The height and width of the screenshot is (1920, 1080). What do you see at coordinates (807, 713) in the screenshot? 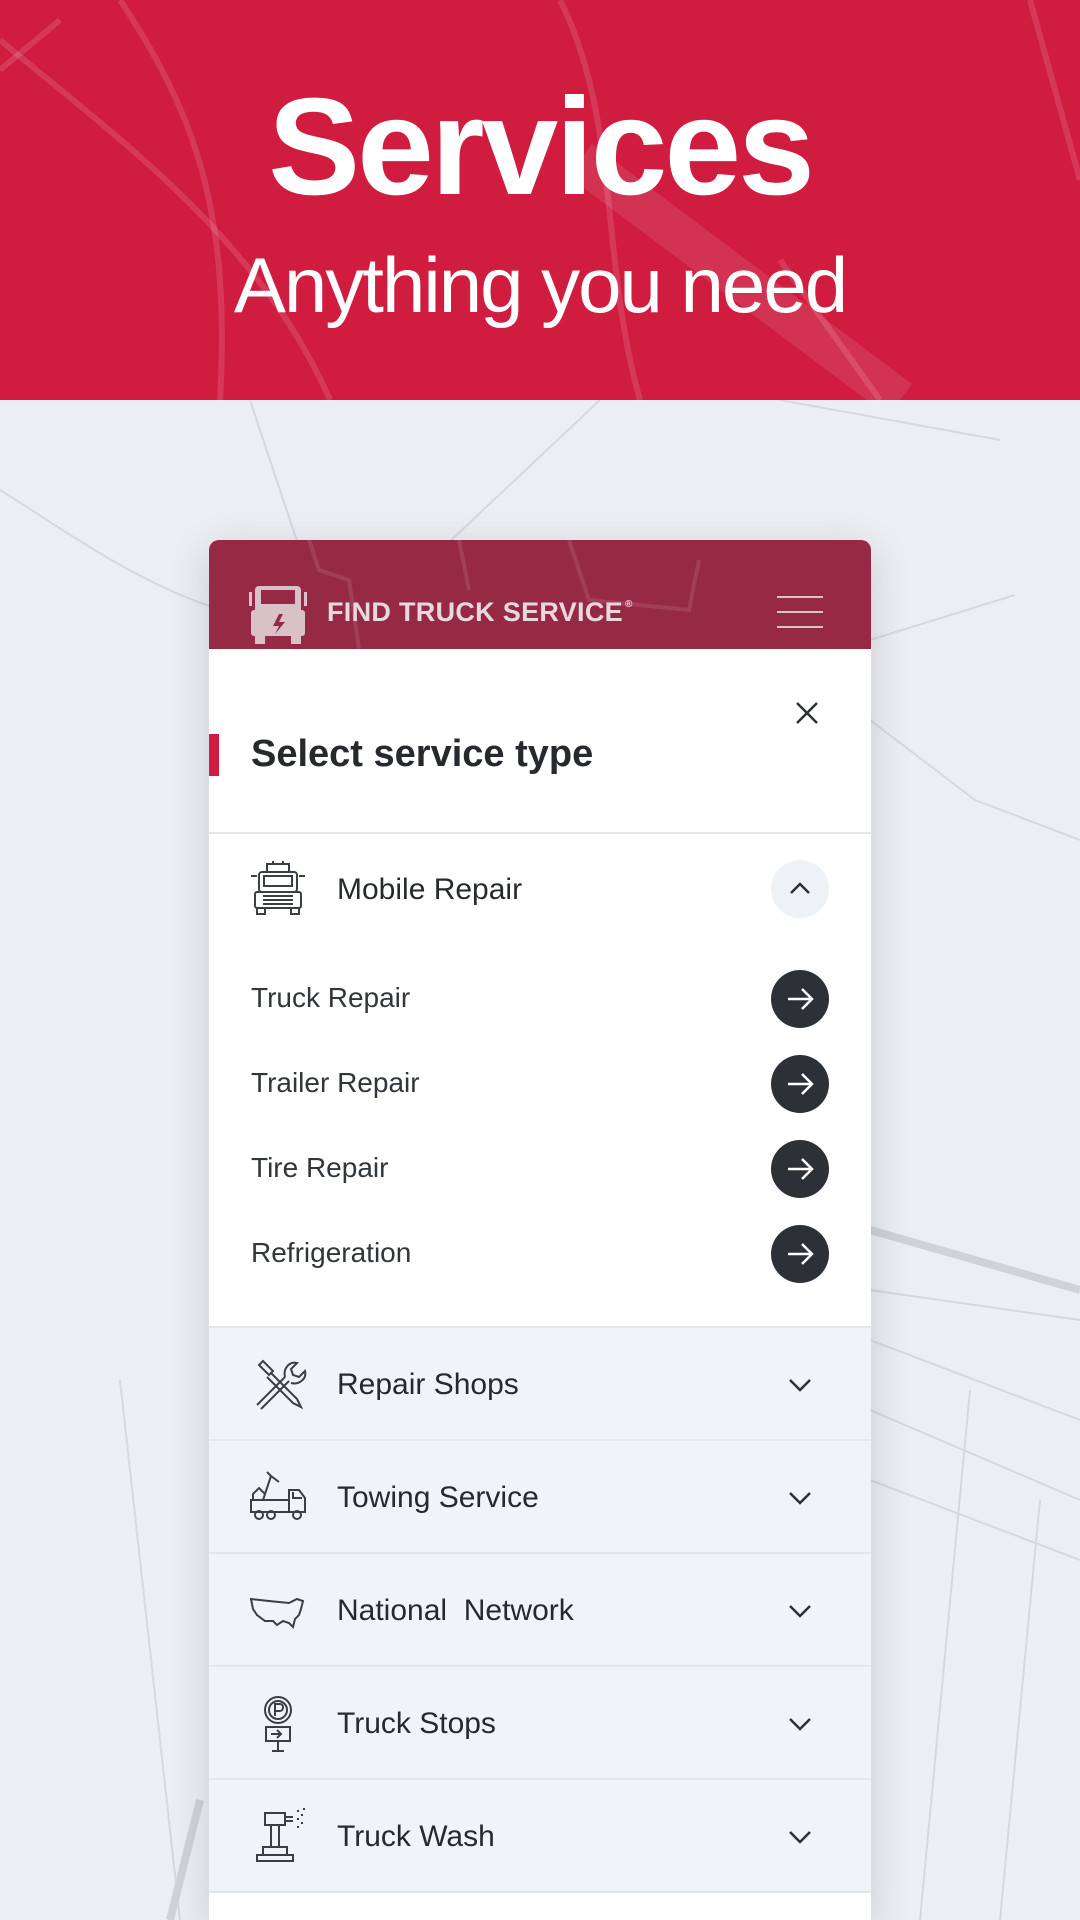
I see `close-icon` at bounding box center [807, 713].